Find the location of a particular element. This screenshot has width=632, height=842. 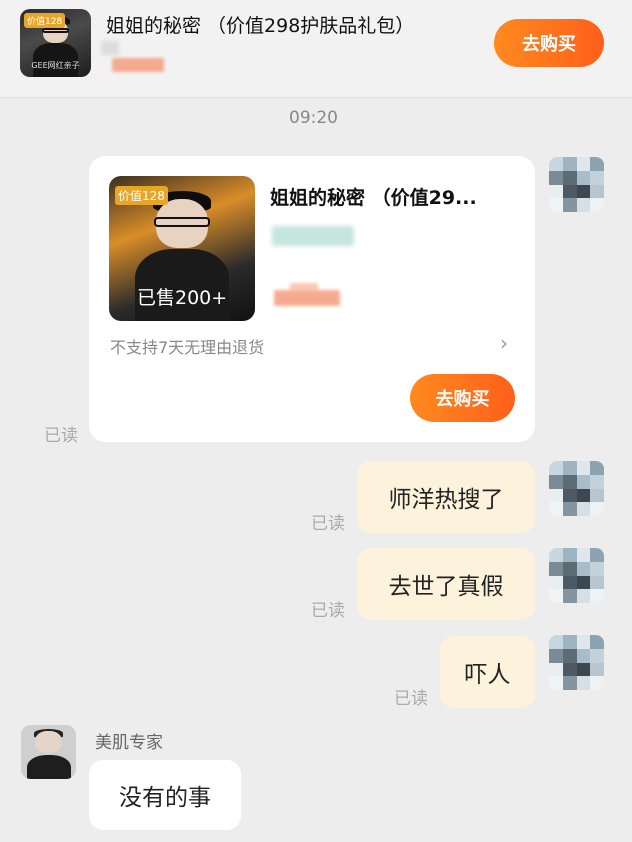

message-timestamp: 09:20 is located at coordinates (313, 118).